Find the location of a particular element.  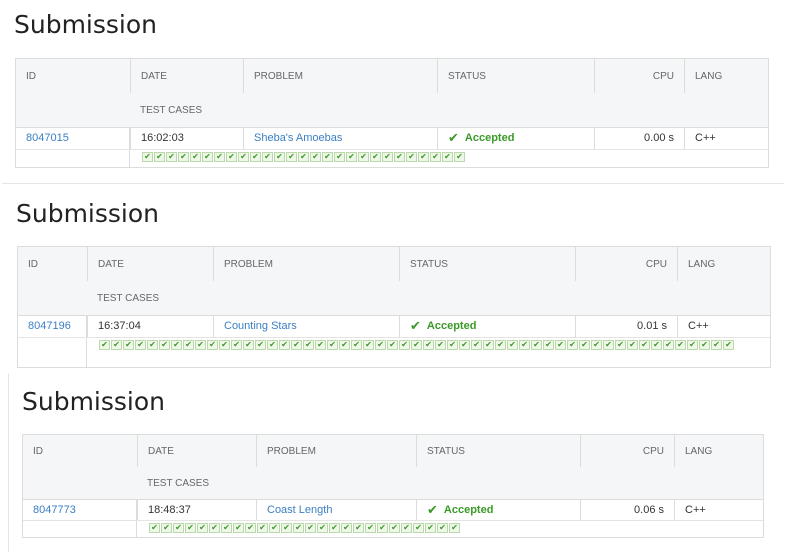

submission-id-link: 8047773 is located at coordinates (54, 510).